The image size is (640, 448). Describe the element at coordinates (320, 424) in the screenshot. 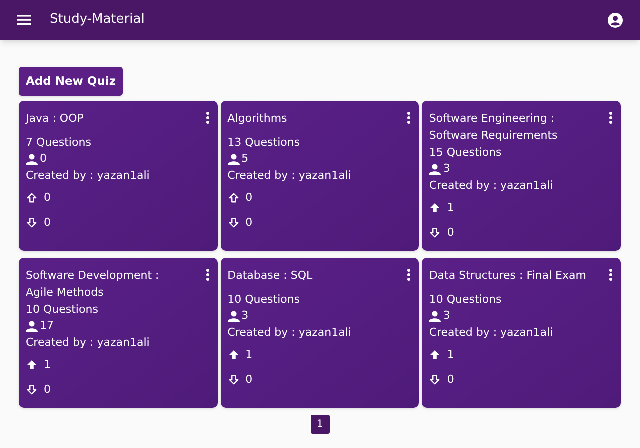

I see `page-button: 1` at that location.